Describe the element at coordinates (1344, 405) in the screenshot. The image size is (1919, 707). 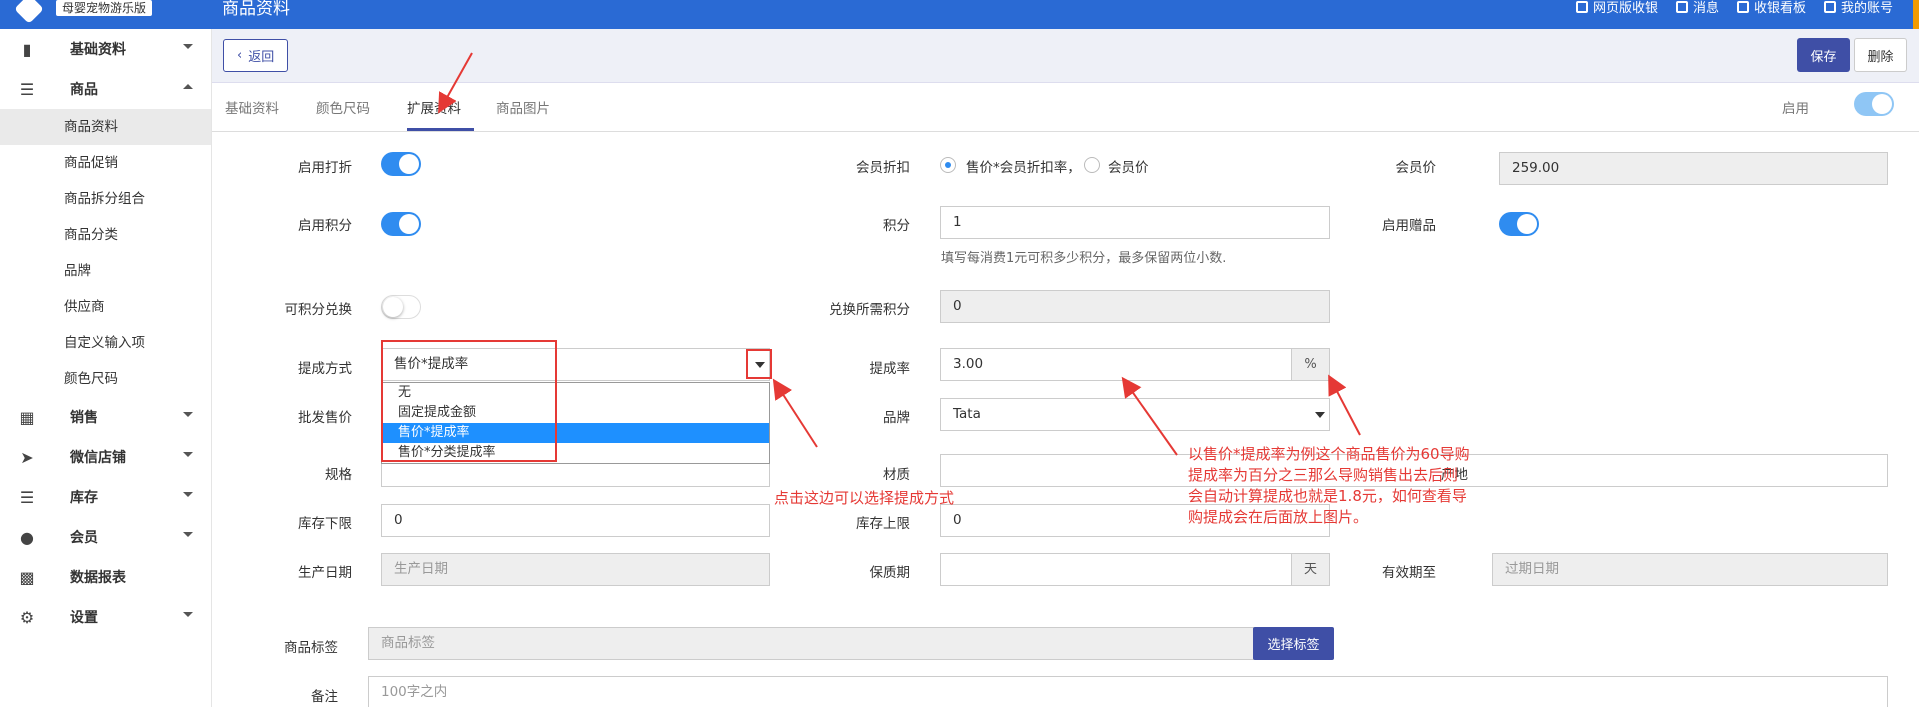
I see `arrow-to-percent` at that location.